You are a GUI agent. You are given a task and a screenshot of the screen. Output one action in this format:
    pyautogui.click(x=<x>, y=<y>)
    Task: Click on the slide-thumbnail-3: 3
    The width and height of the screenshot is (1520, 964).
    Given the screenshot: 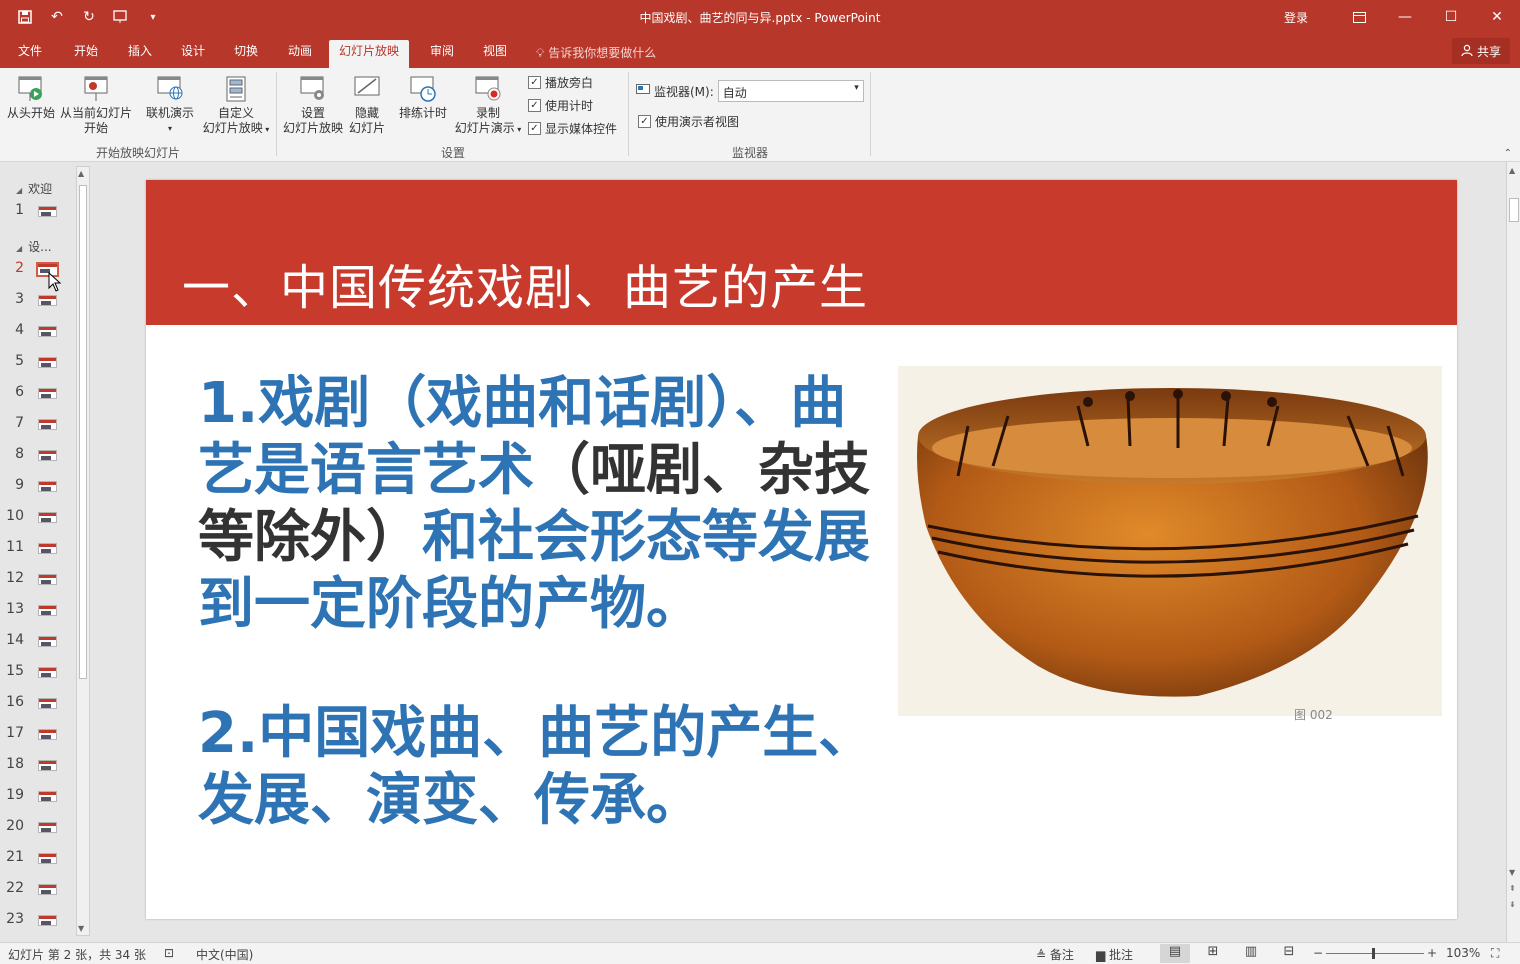 What is the action you would take?
    pyautogui.click(x=40, y=301)
    